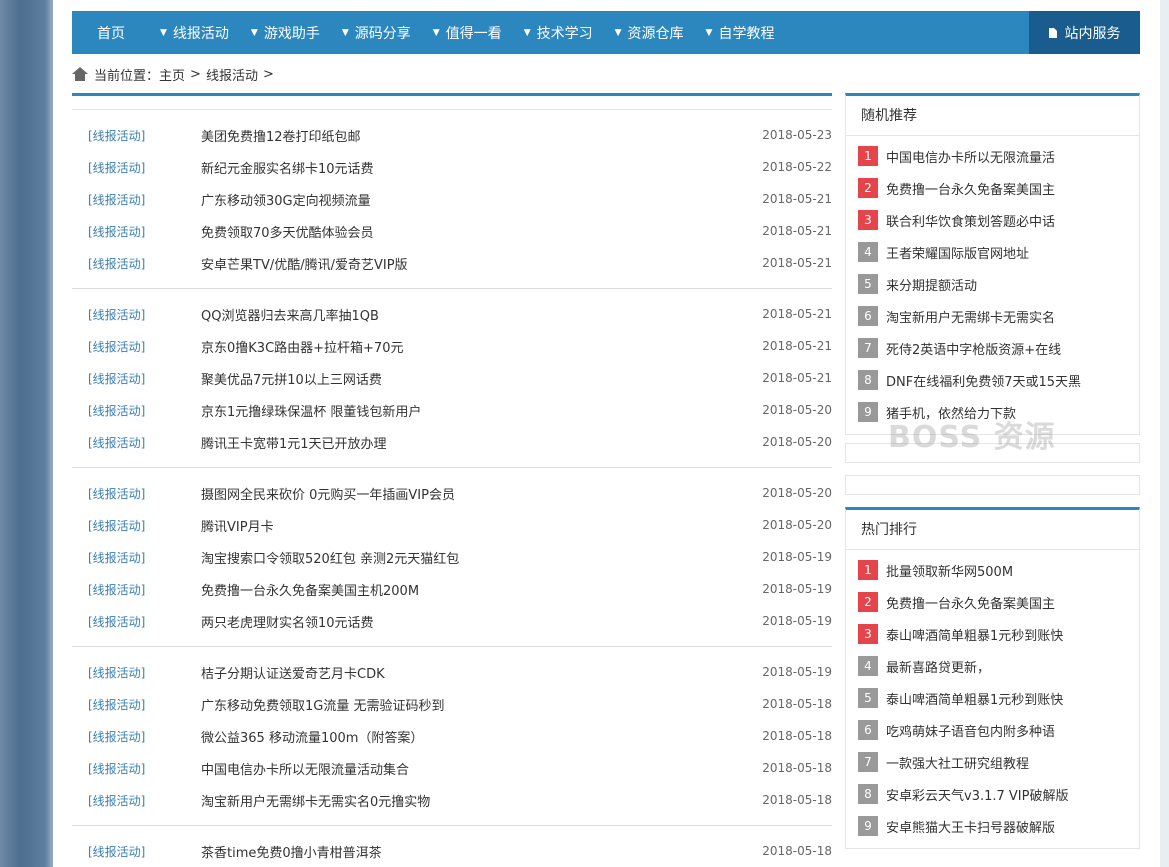 Image resolution: width=1169 pixels, height=867 pixels. What do you see at coordinates (285, 32) in the screenshot?
I see `nav-item-game: ▼ 游戏助手` at bounding box center [285, 32].